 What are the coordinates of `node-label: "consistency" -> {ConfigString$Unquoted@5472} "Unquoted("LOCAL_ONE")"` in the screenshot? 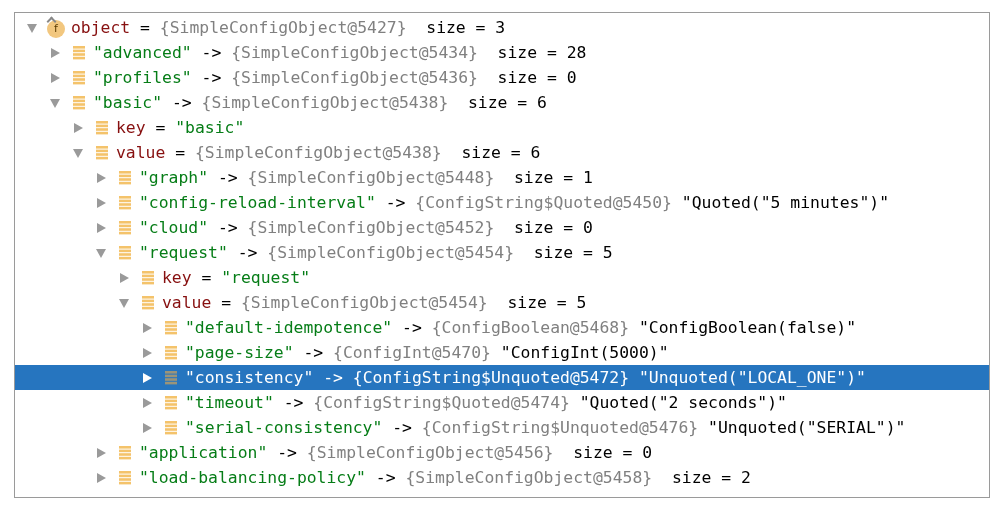 It's located at (525, 377).